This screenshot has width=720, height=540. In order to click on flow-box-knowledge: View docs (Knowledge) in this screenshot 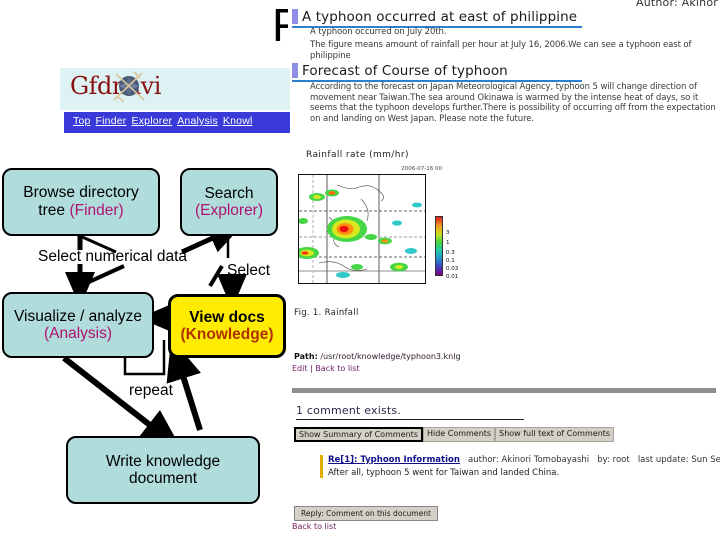, I will do `click(227, 326)`.